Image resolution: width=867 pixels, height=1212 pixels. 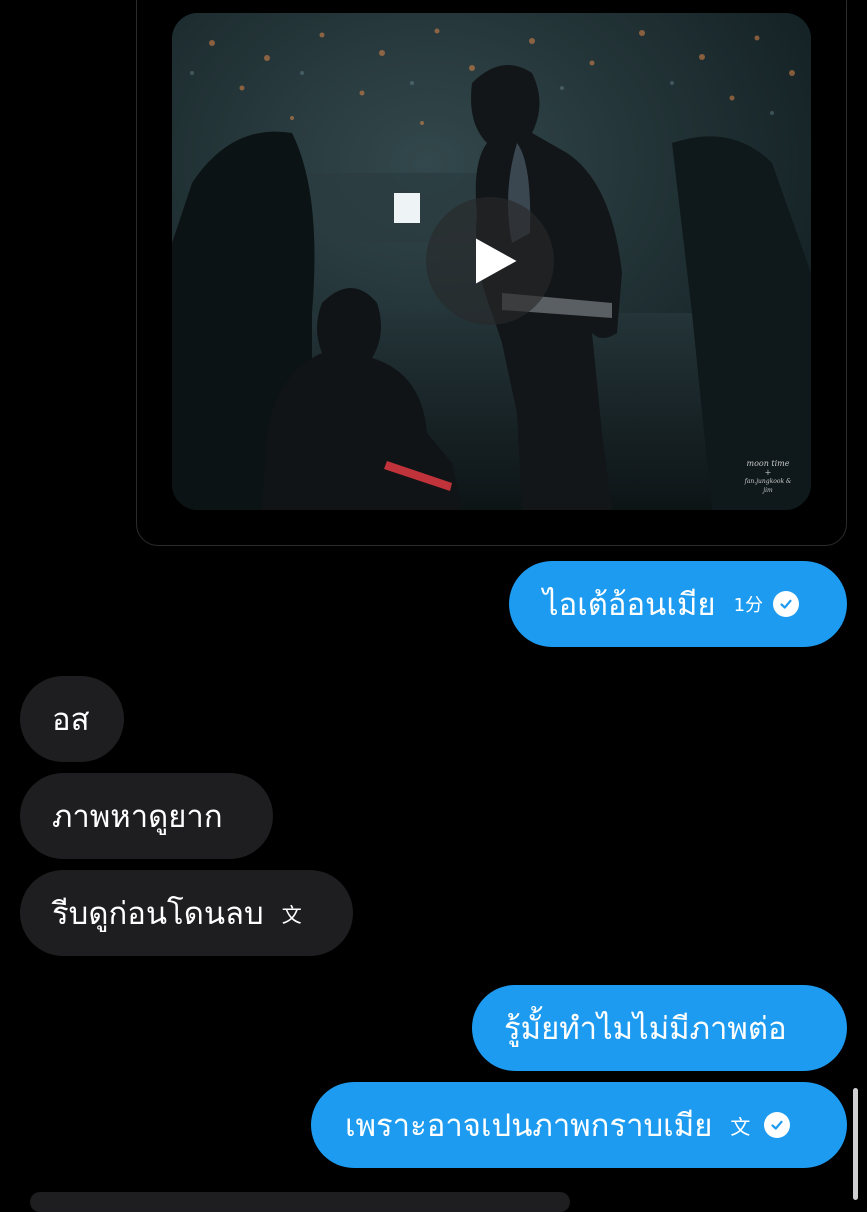 What do you see at coordinates (629, 605) in the screenshot?
I see `message-text: ไอเต้อ้อนเมีย` at bounding box center [629, 605].